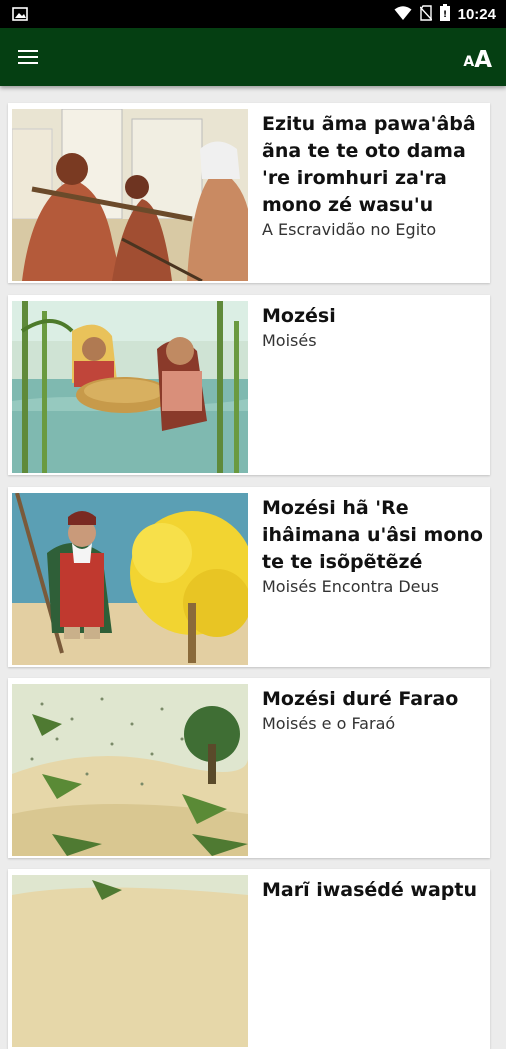 The width and height of the screenshot is (506, 1049). Describe the element at coordinates (329, 723) in the screenshot. I see `story-subtitle: Moisés e o Faraó` at that location.